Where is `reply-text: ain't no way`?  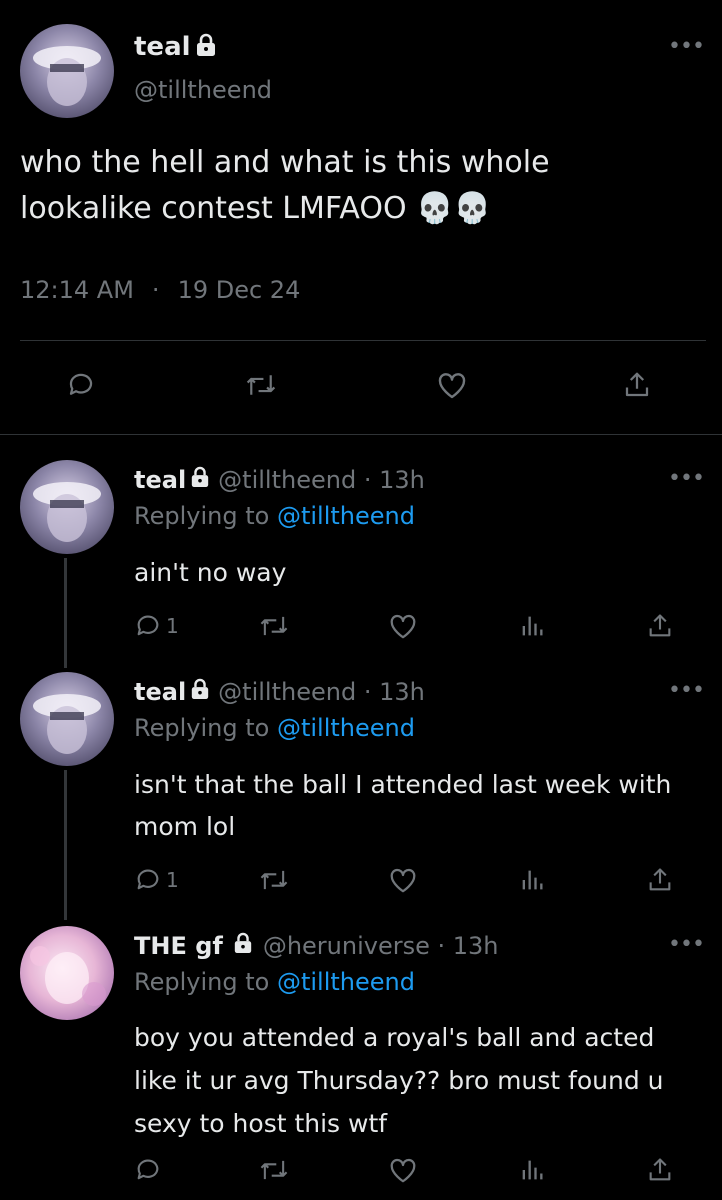
reply-text: ain't no way is located at coordinates (210, 572).